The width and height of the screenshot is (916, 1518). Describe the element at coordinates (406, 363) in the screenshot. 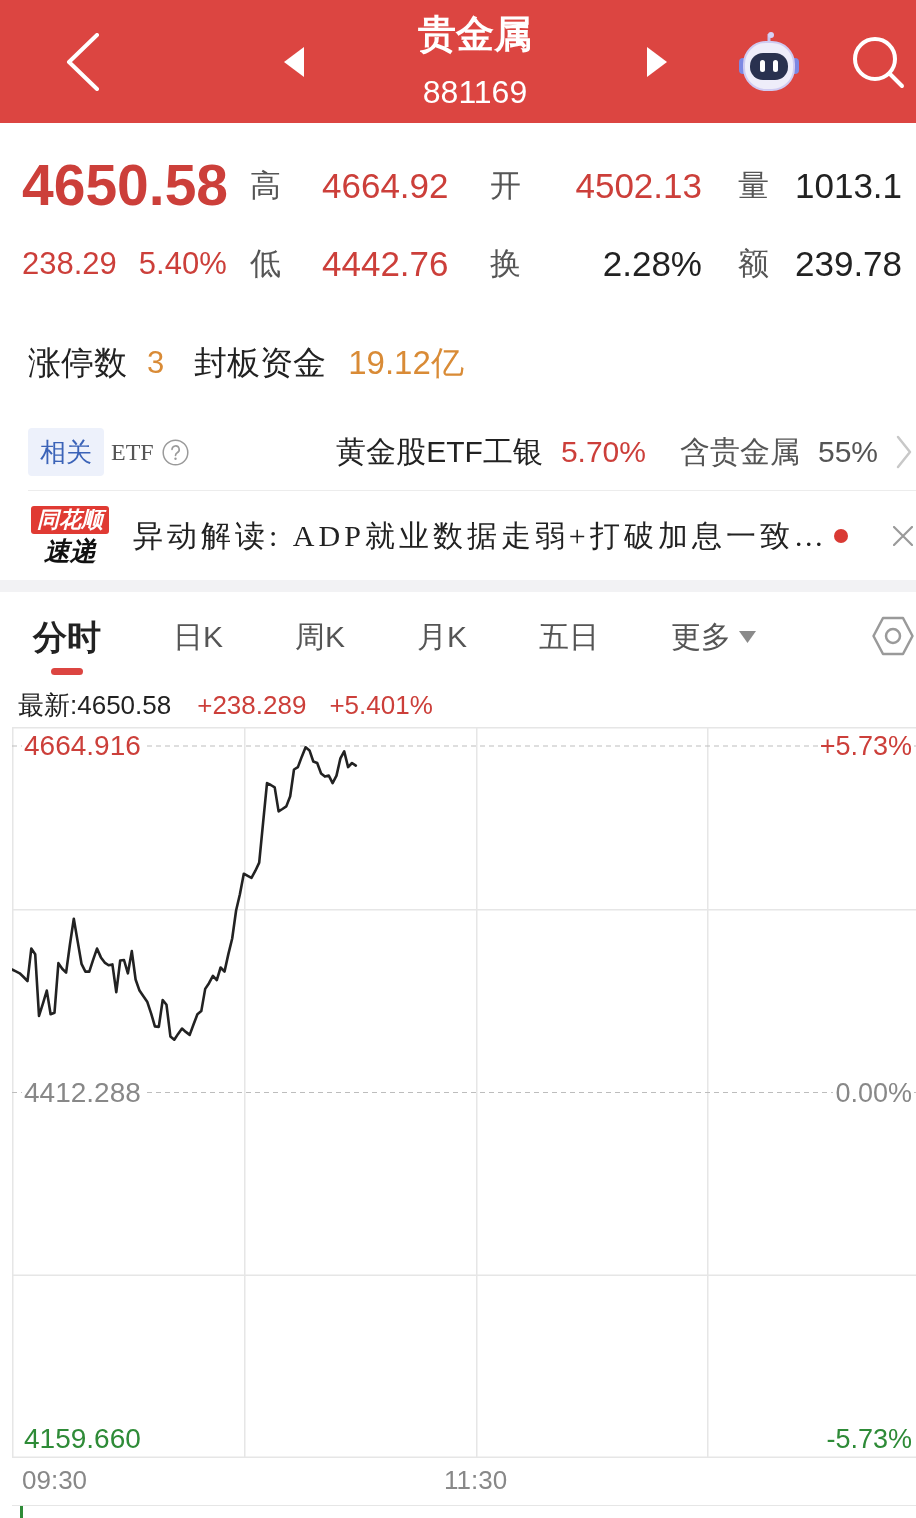

I see `sealed-funds-value: 19.12亿` at that location.